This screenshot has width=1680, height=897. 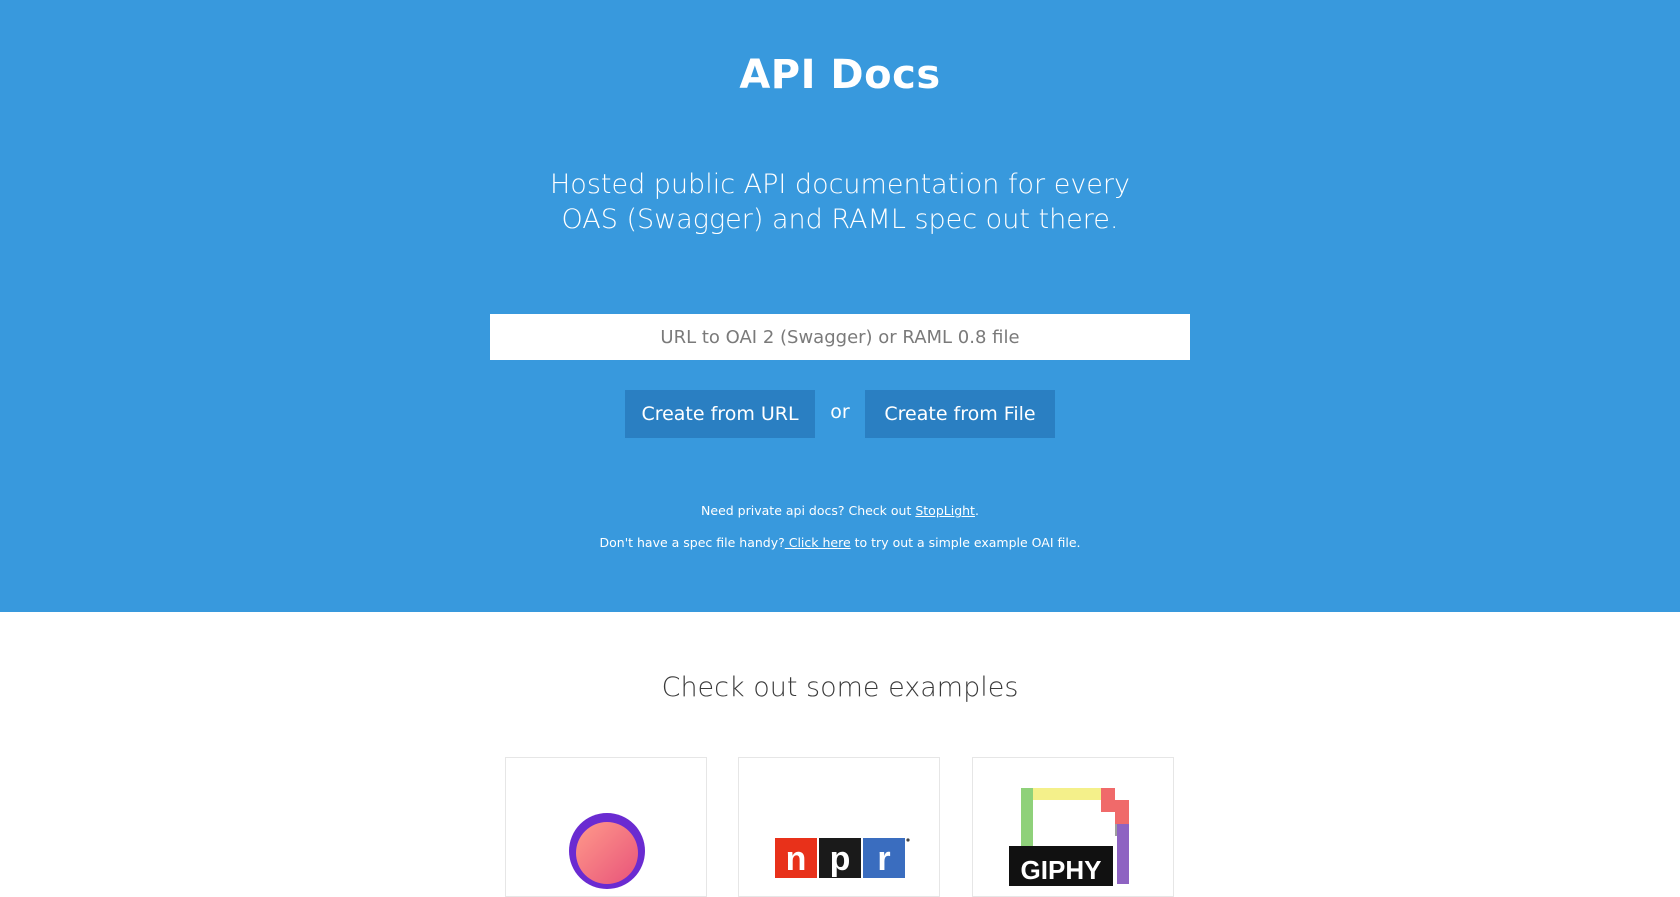 I want to click on example-card-peach, so click(x=606, y=827).